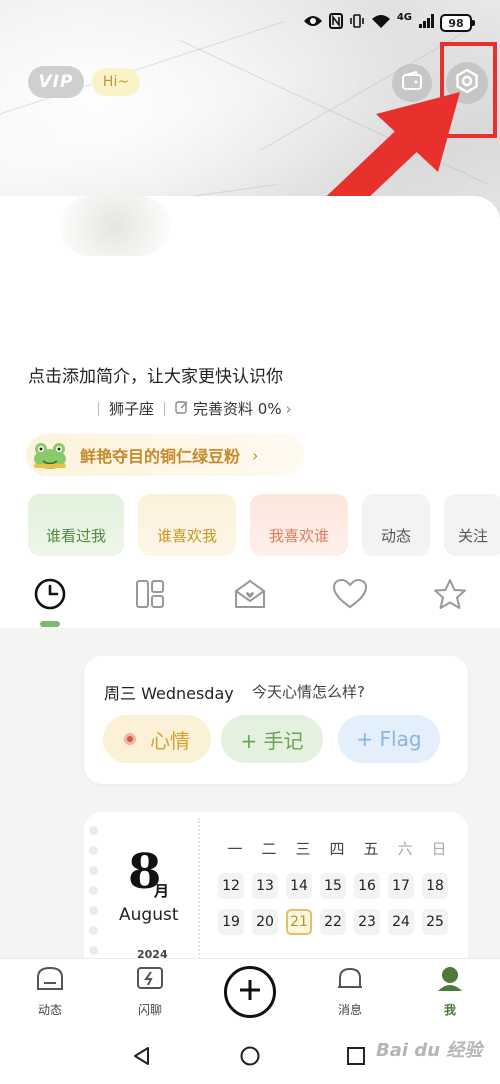 The image size is (500, 1084). Describe the element at coordinates (401, 886) in the screenshot. I see `calendar-day: 17` at that location.